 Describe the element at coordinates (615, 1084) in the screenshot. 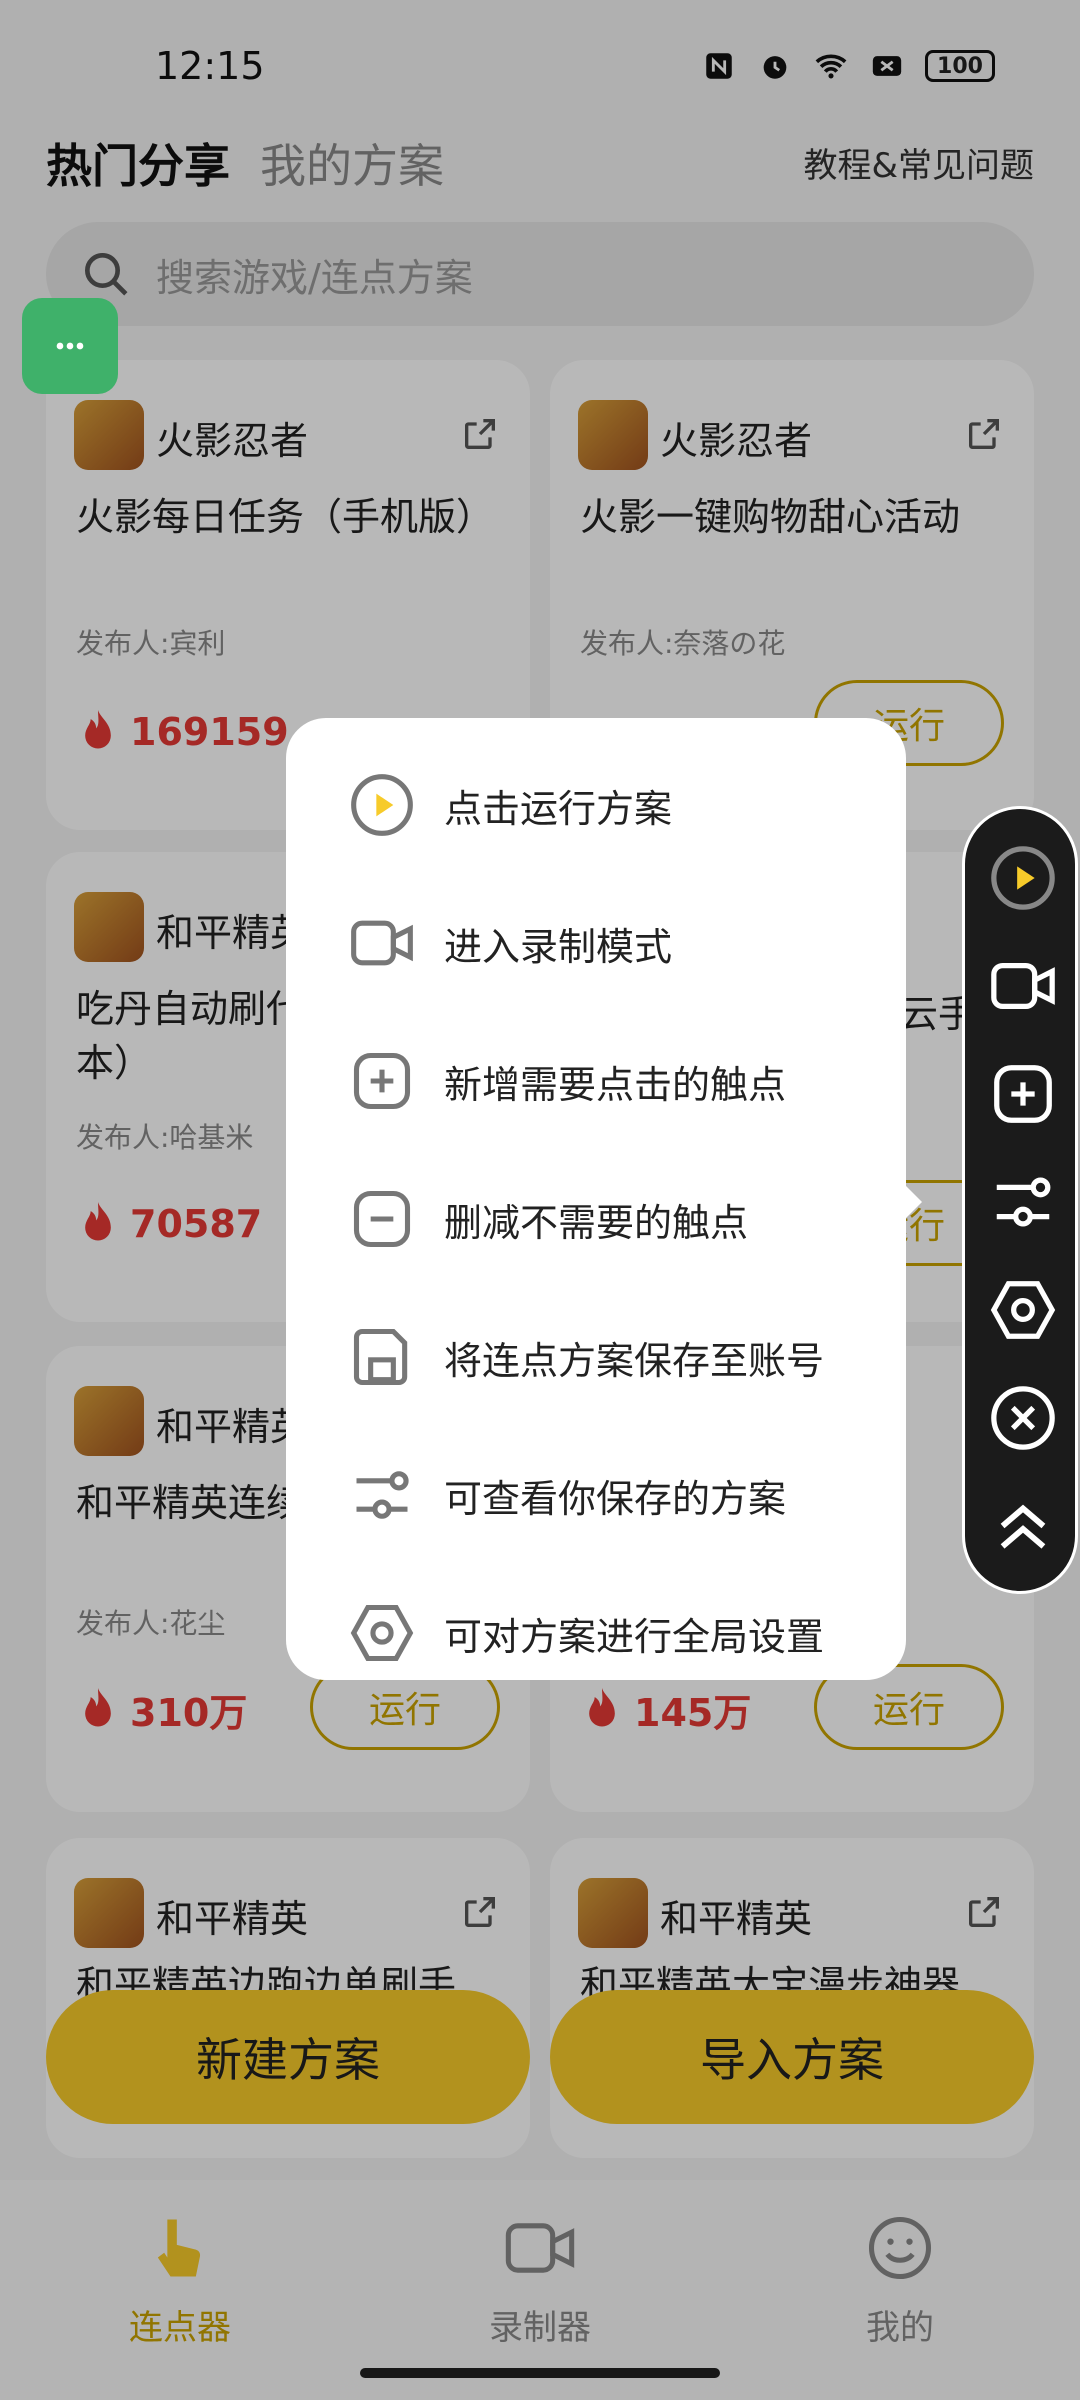

I see `menu-label: 新增需要点击的触点` at that location.